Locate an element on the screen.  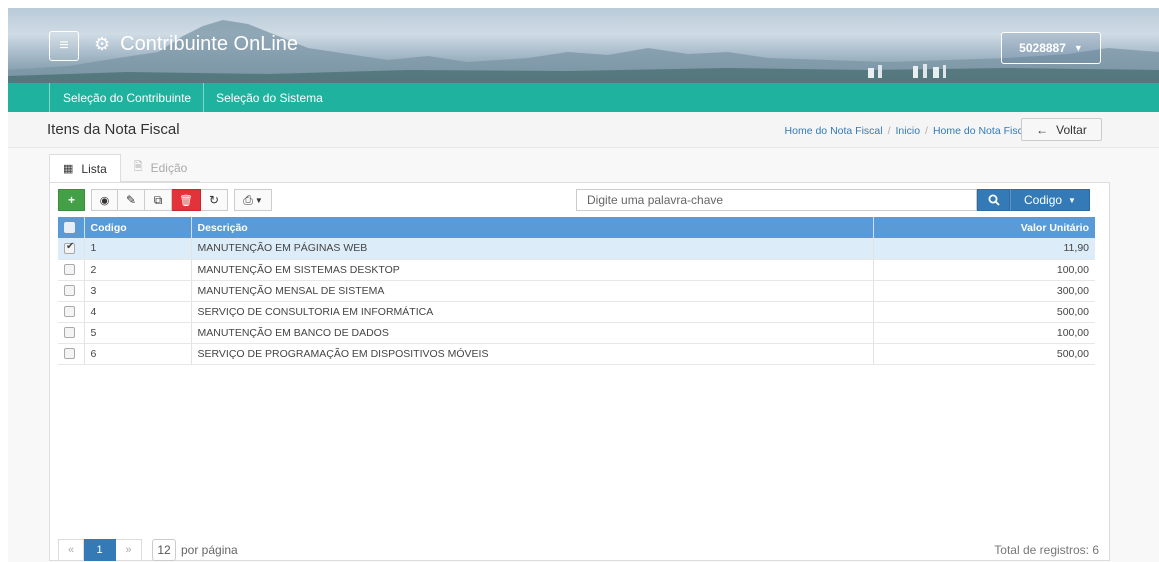
table-row: 2 MANUTENÇÃO EM SISTEMAS DESKTOP 100,00 is located at coordinates (576, 270).